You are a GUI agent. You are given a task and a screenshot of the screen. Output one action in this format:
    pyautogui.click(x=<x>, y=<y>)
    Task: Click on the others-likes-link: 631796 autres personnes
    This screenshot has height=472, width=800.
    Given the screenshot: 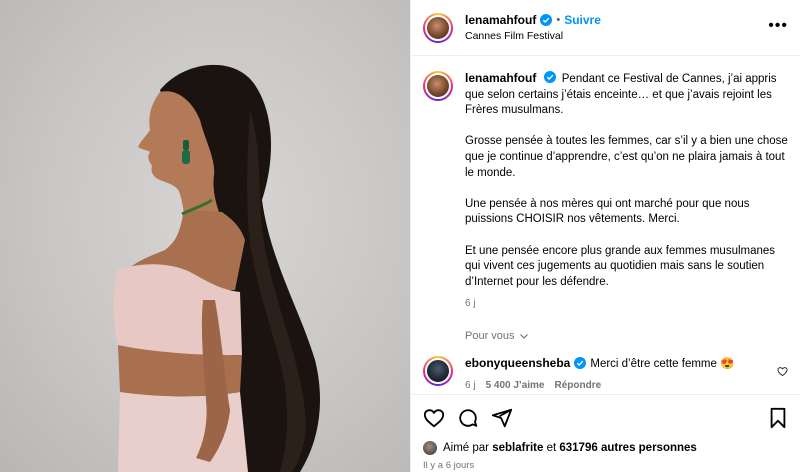 What is the action you would take?
    pyautogui.click(x=627, y=448)
    